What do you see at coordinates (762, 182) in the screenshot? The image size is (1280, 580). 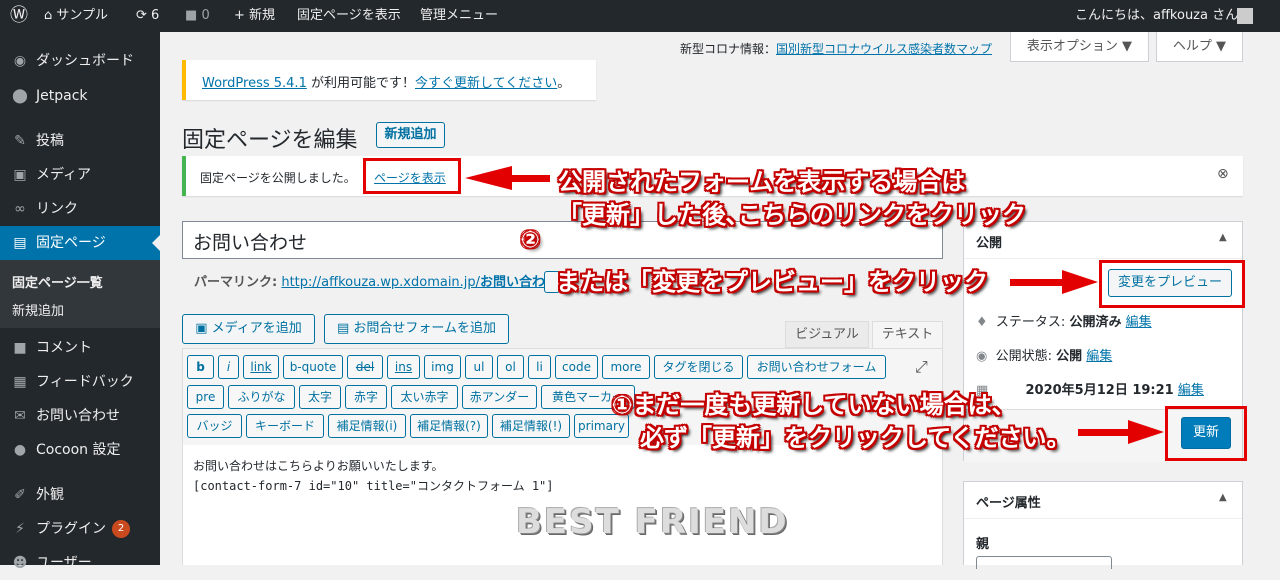 I see `annotation-text-1-line1: 公開されたフォームを表示する場合は` at bounding box center [762, 182].